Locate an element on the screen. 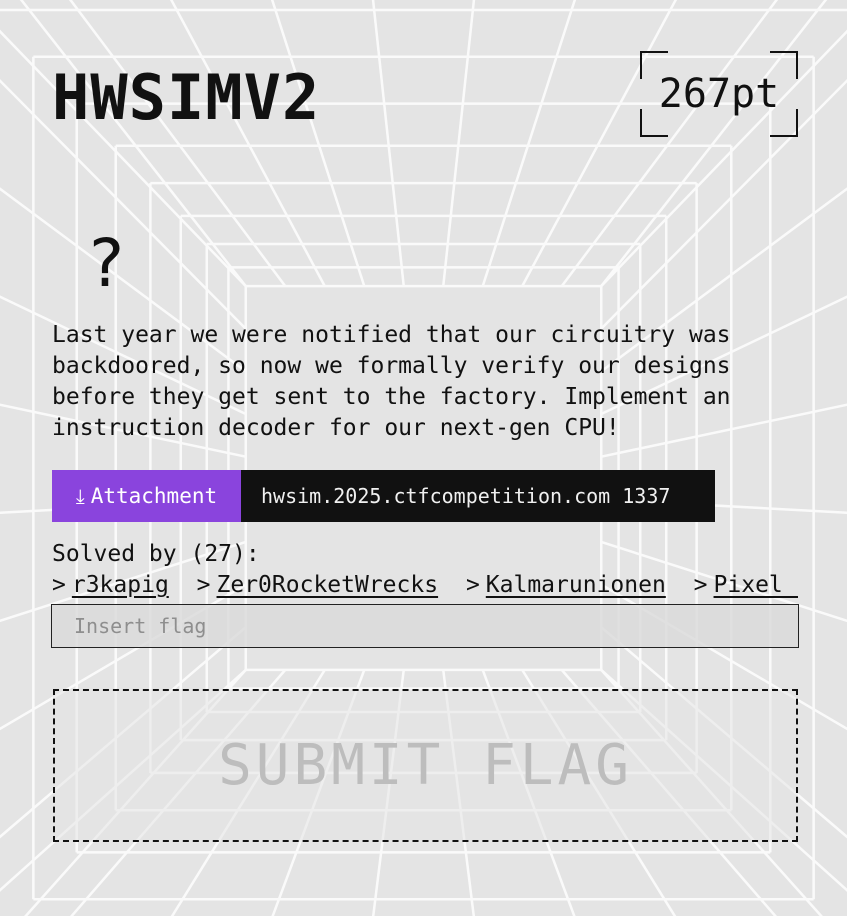 The width and height of the screenshot is (847, 916). solver-team-link: Zer0RocketWrecks is located at coordinates (328, 585).